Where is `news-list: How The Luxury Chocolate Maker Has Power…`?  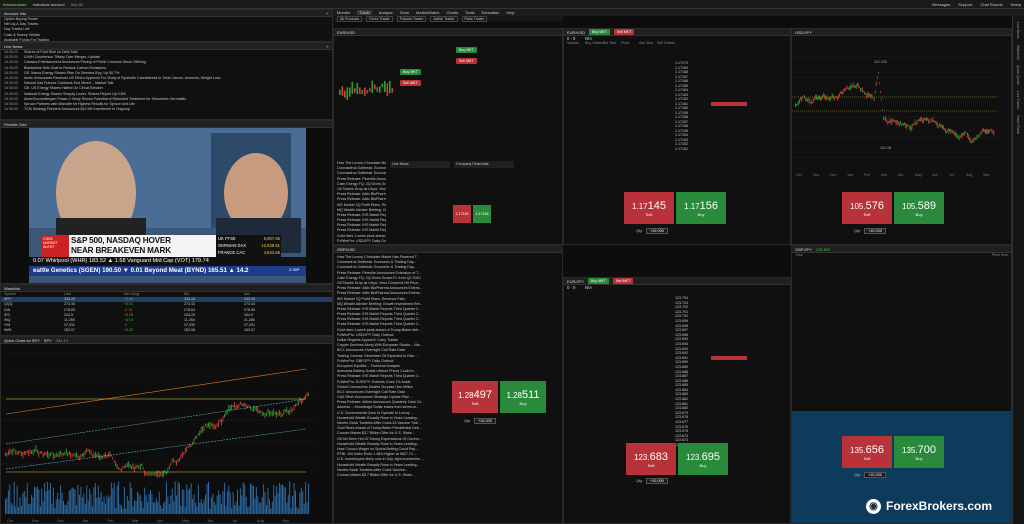 news-list: How The Luxury Chocolate Maker Has Power… is located at coordinates (390, 389).